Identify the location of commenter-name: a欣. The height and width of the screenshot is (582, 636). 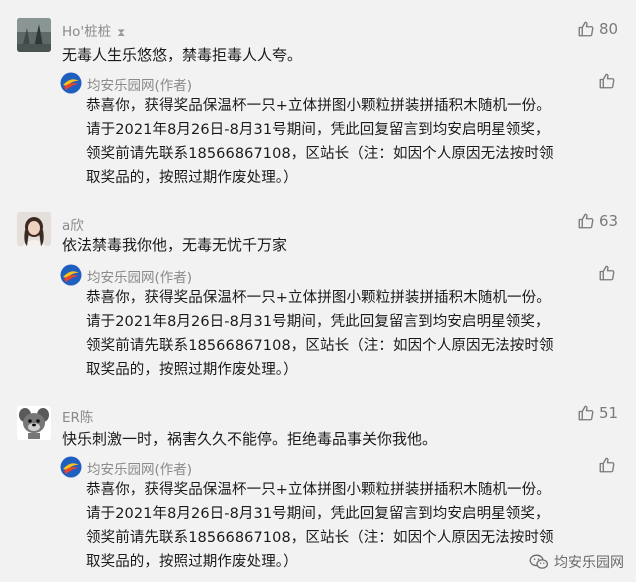
(73, 224).